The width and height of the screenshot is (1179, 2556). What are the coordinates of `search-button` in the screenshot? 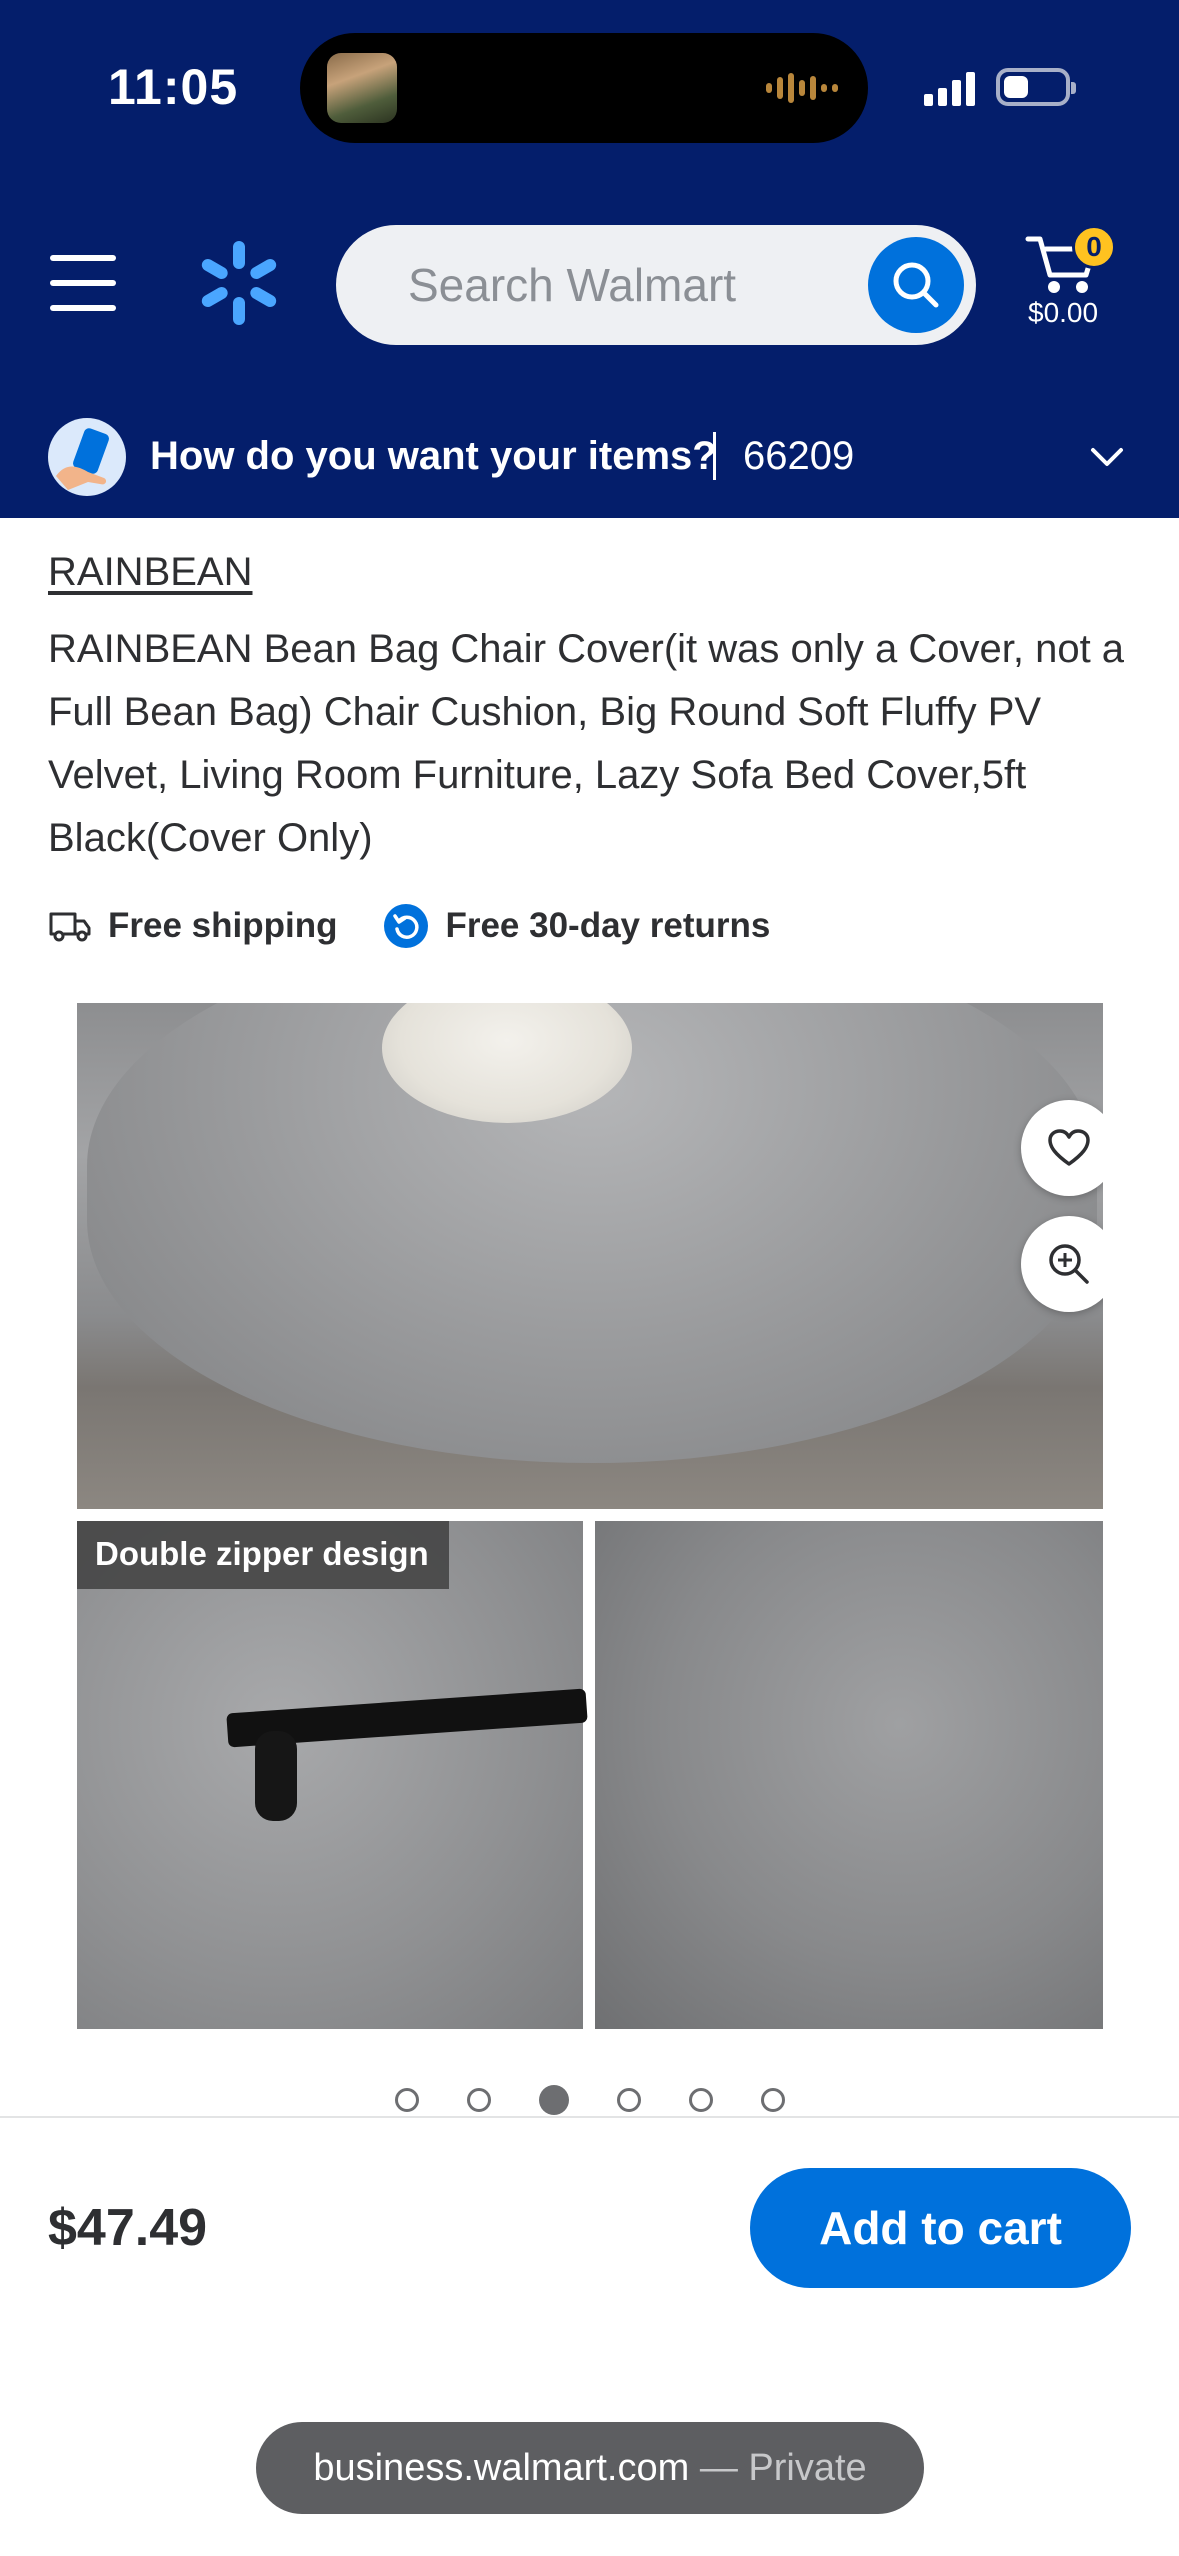 It's located at (916, 285).